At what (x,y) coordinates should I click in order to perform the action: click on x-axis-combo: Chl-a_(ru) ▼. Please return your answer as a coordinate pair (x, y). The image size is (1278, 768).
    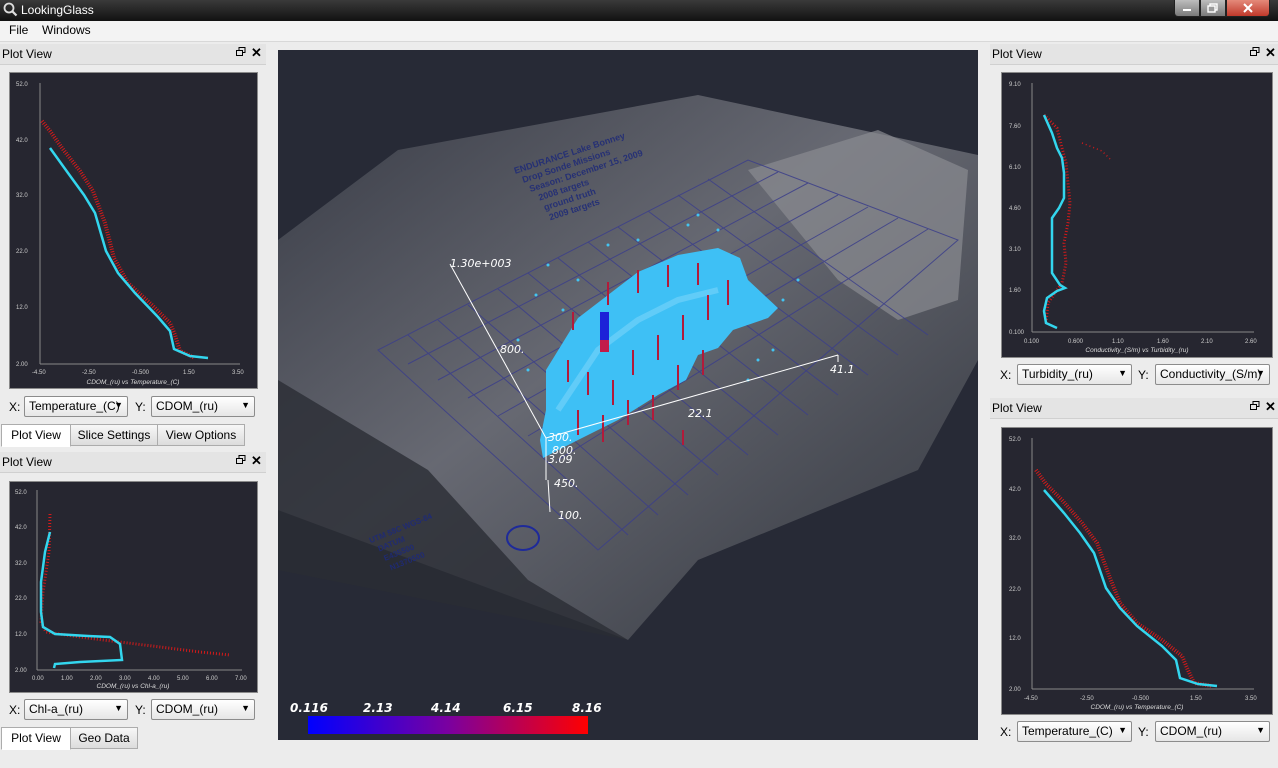
    Looking at the image, I should click on (76, 709).